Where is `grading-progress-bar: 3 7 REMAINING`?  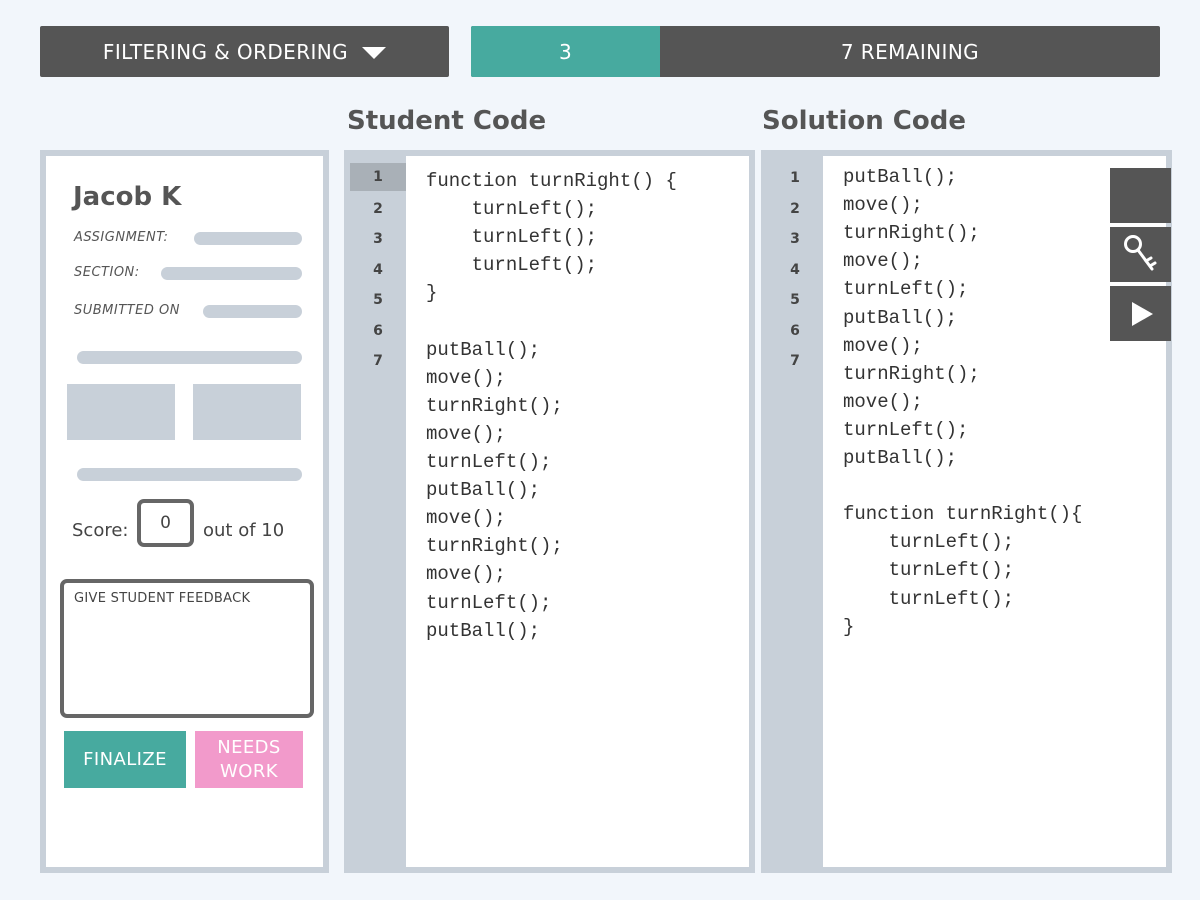 grading-progress-bar: 3 7 REMAINING is located at coordinates (815, 51).